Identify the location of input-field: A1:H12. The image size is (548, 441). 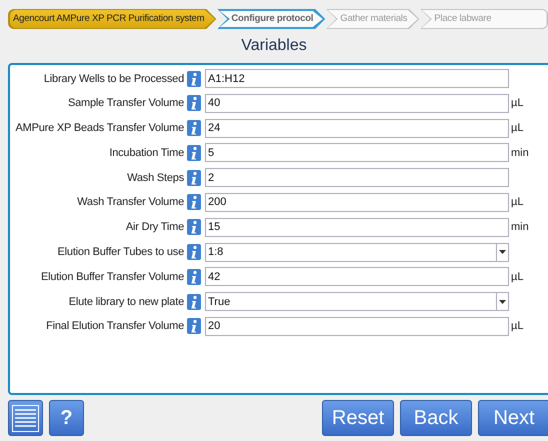
(357, 78).